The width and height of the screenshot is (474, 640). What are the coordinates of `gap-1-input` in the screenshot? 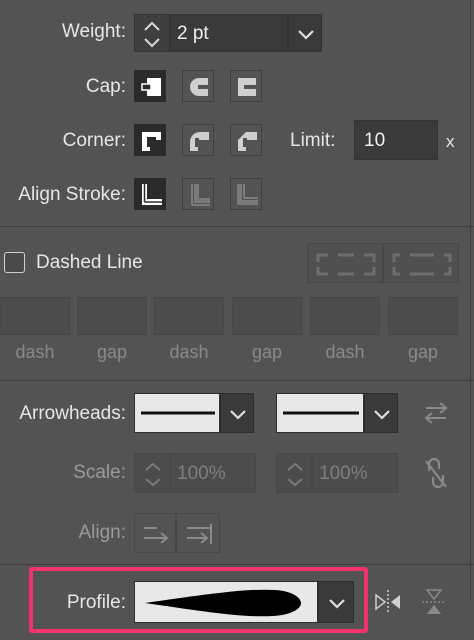 It's located at (112, 316).